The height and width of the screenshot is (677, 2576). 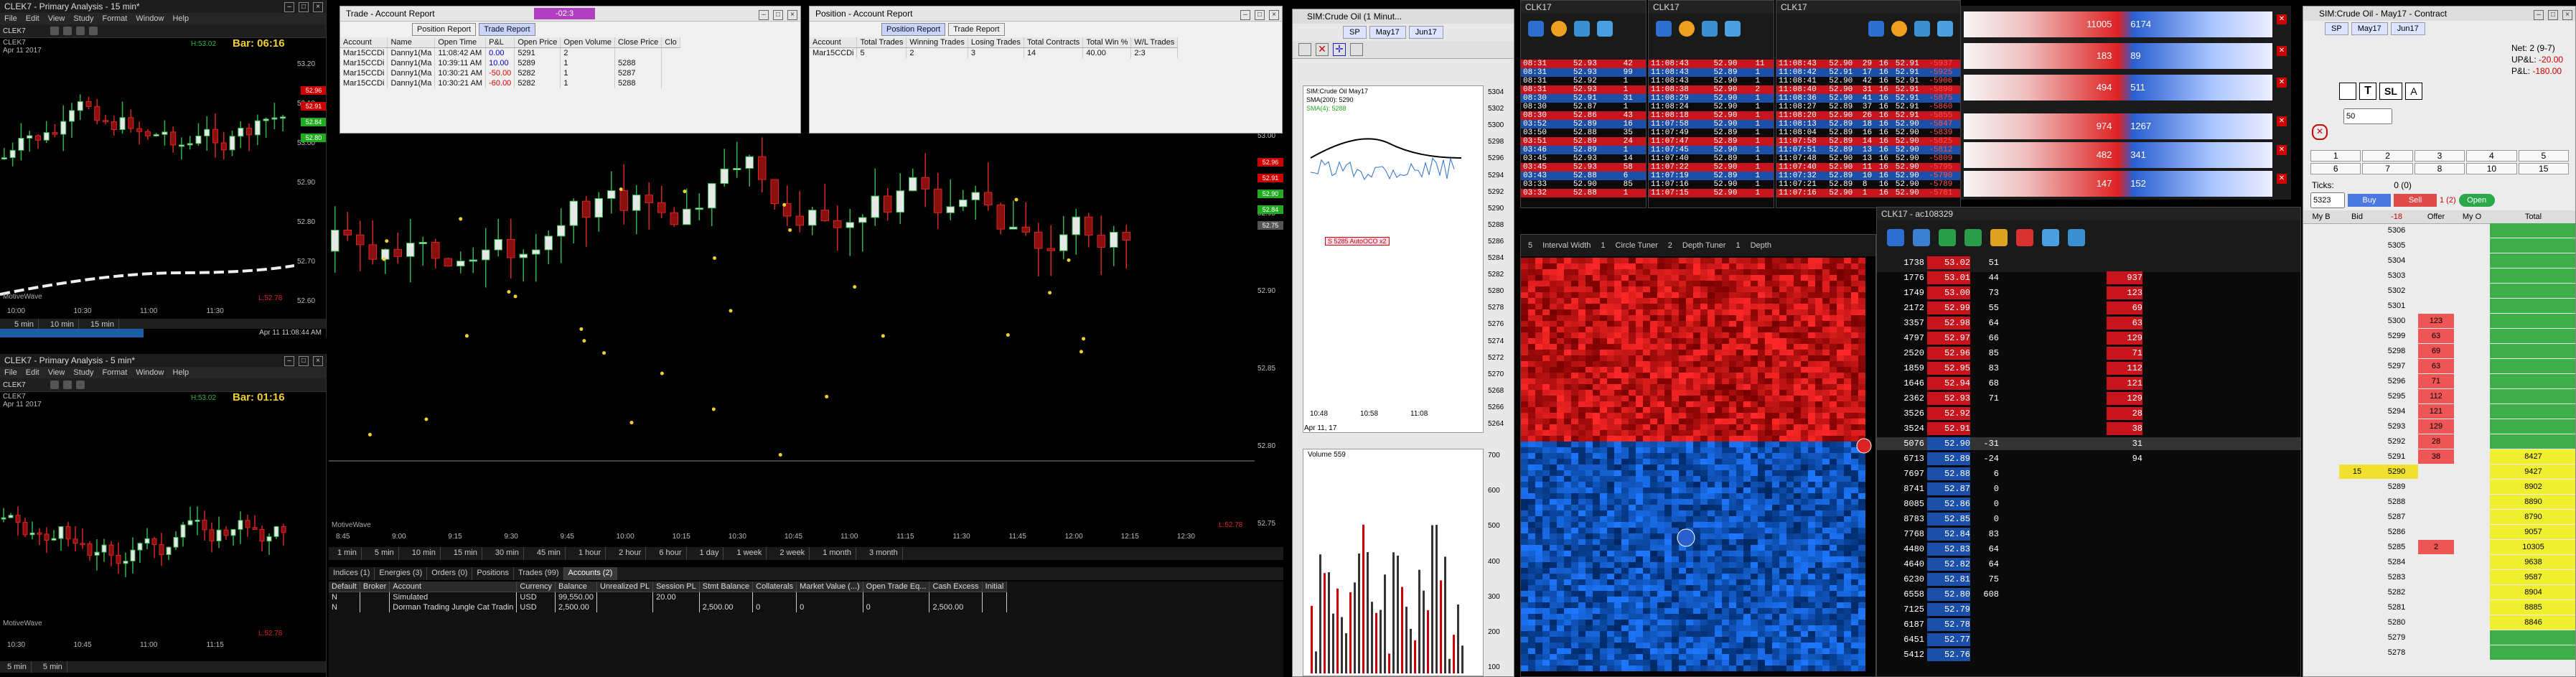 I want to click on column-header: Market Value (...), so click(x=830, y=587).